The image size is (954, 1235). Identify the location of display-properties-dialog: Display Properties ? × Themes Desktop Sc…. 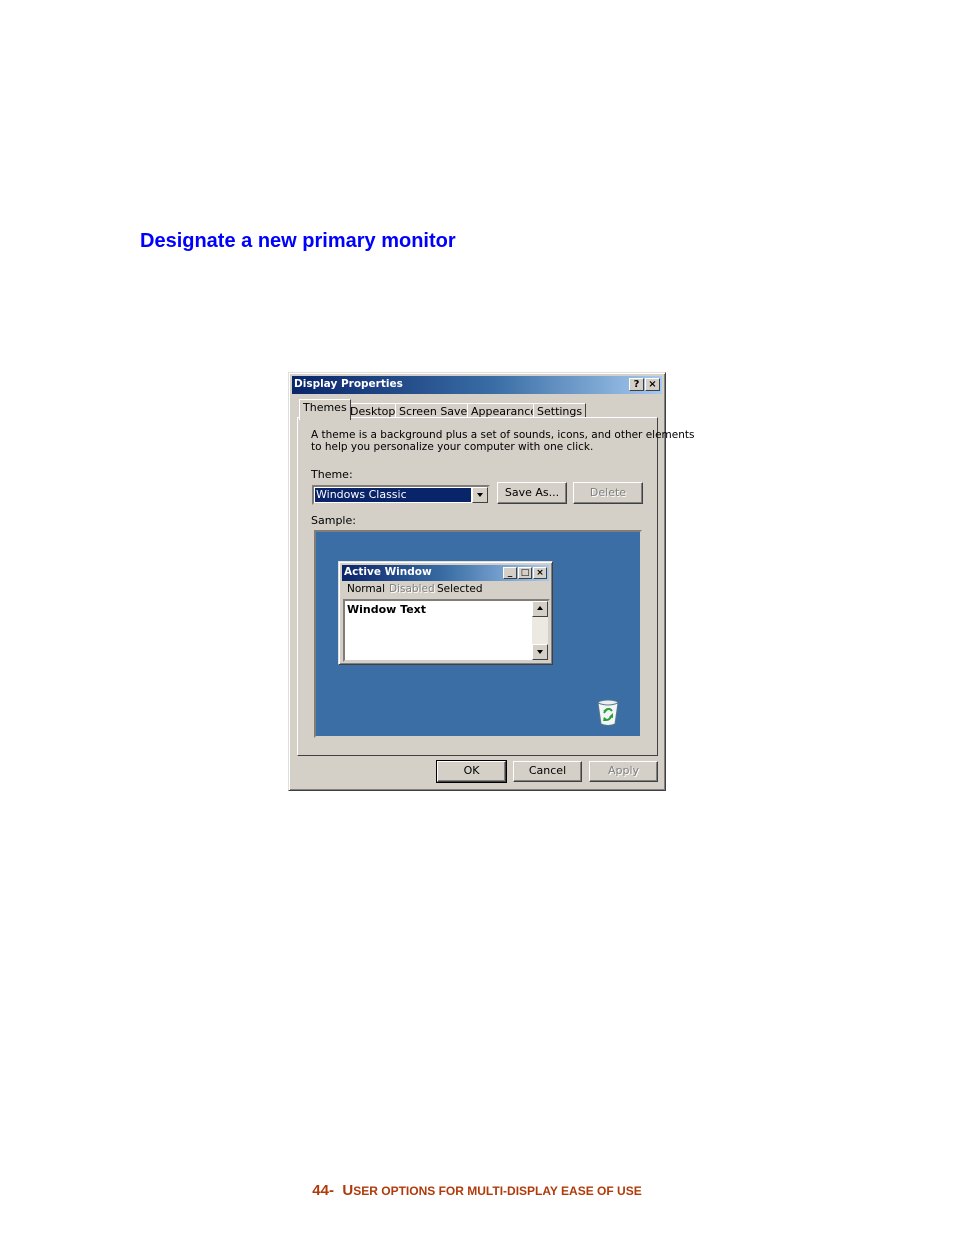
(491, 581).